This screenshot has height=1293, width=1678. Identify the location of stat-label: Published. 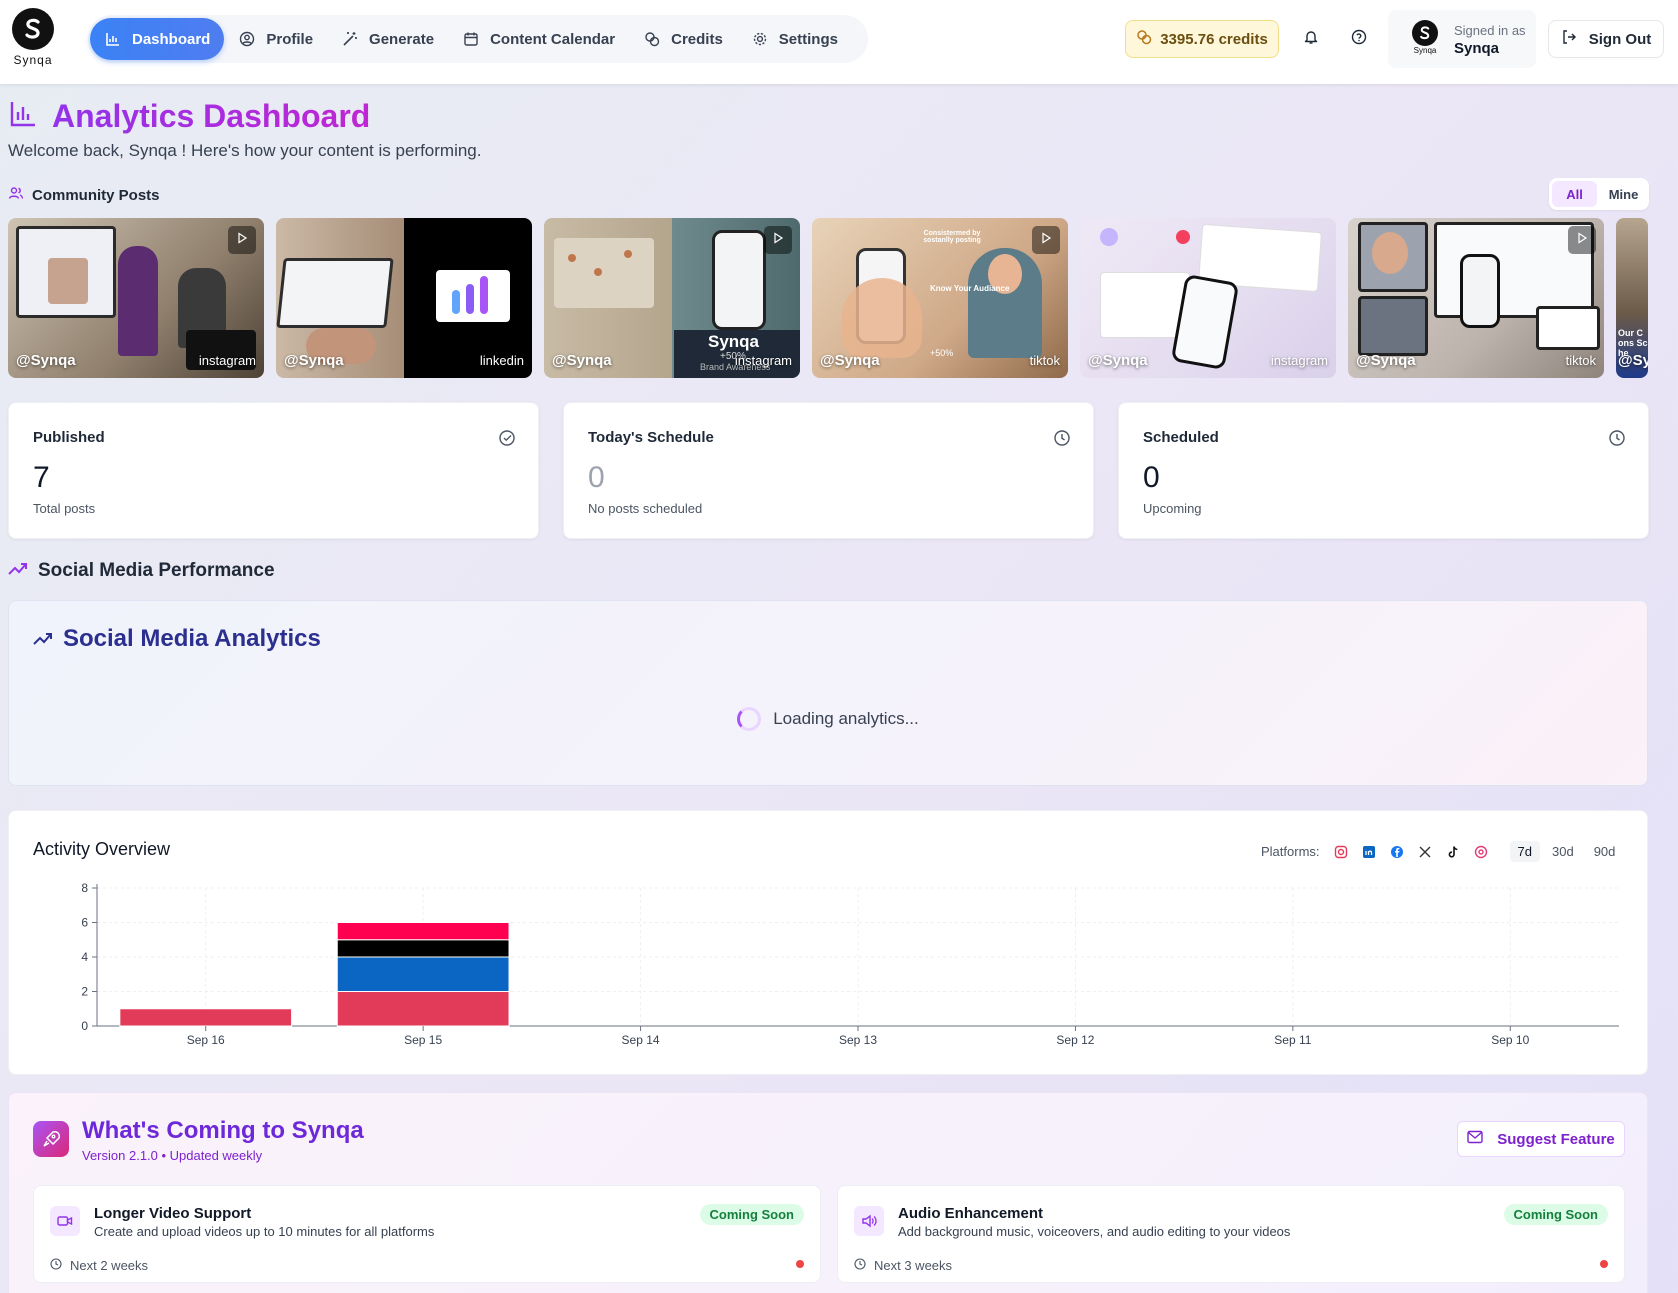
(69, 437).